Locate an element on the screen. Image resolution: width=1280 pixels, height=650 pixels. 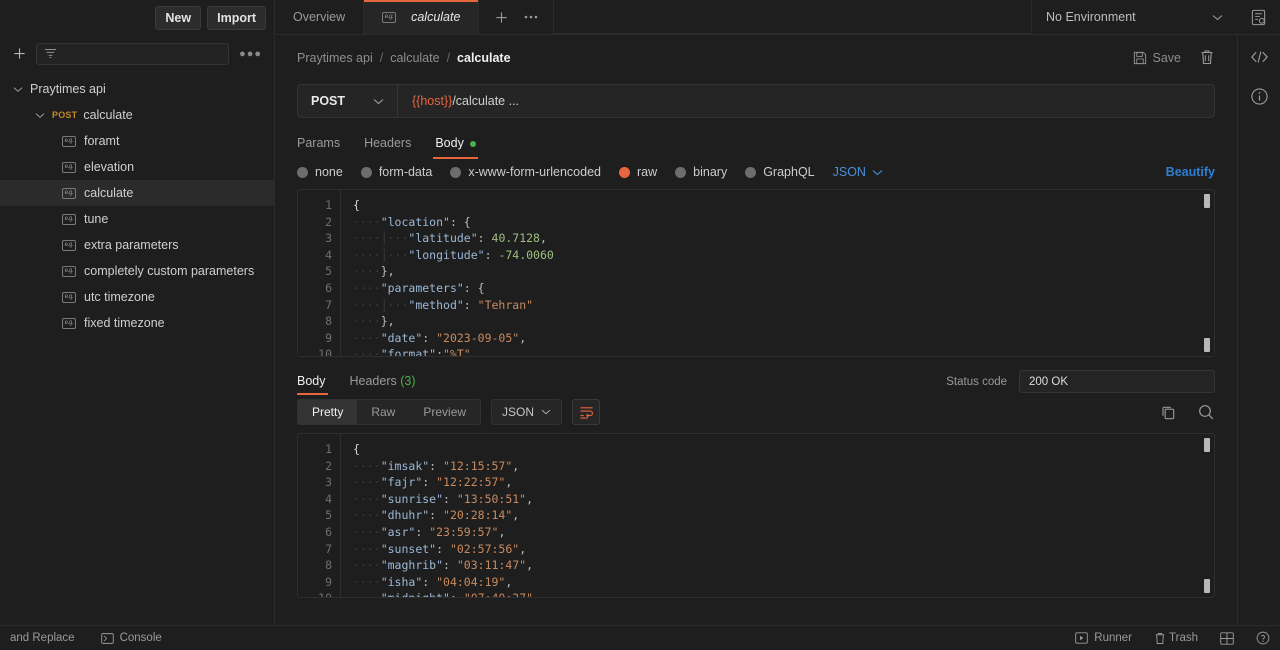
chevron-down-icon is located at coordinates (877, 172).